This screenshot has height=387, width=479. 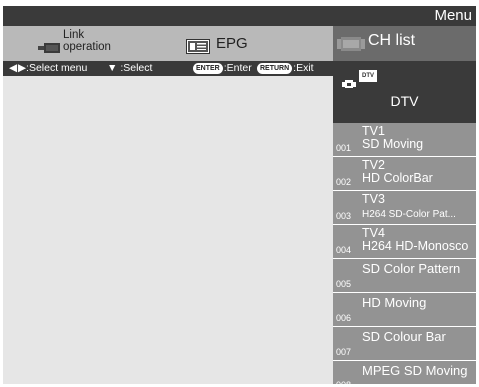 I want to click on channel-item: SD Colour Bar 007, so click(x=404, y=344).